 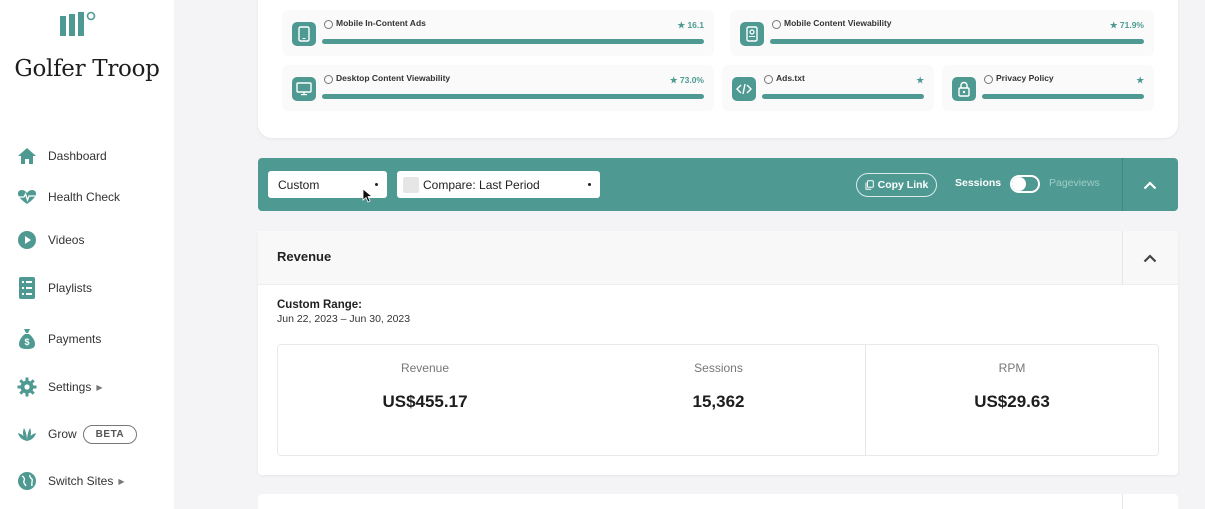 I want to click on compare-value: Compare: Last Period, so click(x=481, y=184).